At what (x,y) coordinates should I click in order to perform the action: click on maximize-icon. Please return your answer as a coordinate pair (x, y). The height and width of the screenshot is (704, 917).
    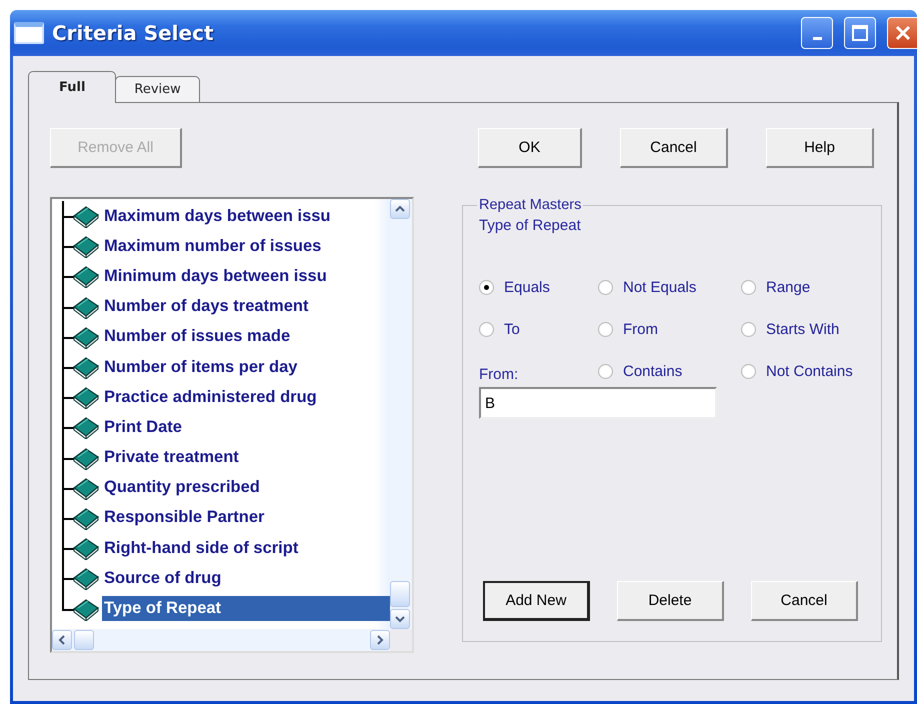
    Looking at the image, I should click on (860, 33).